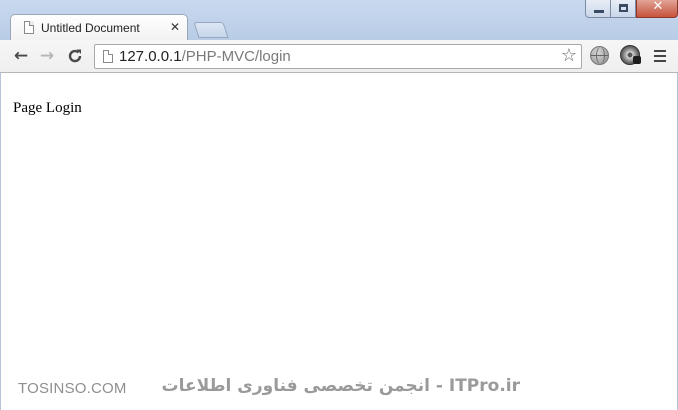 This screenshot has width=678, height=410. What do you see at coordinates (21, 56) in the screenshot?
I see `back-button: ←` at bounding box center [21, 56].